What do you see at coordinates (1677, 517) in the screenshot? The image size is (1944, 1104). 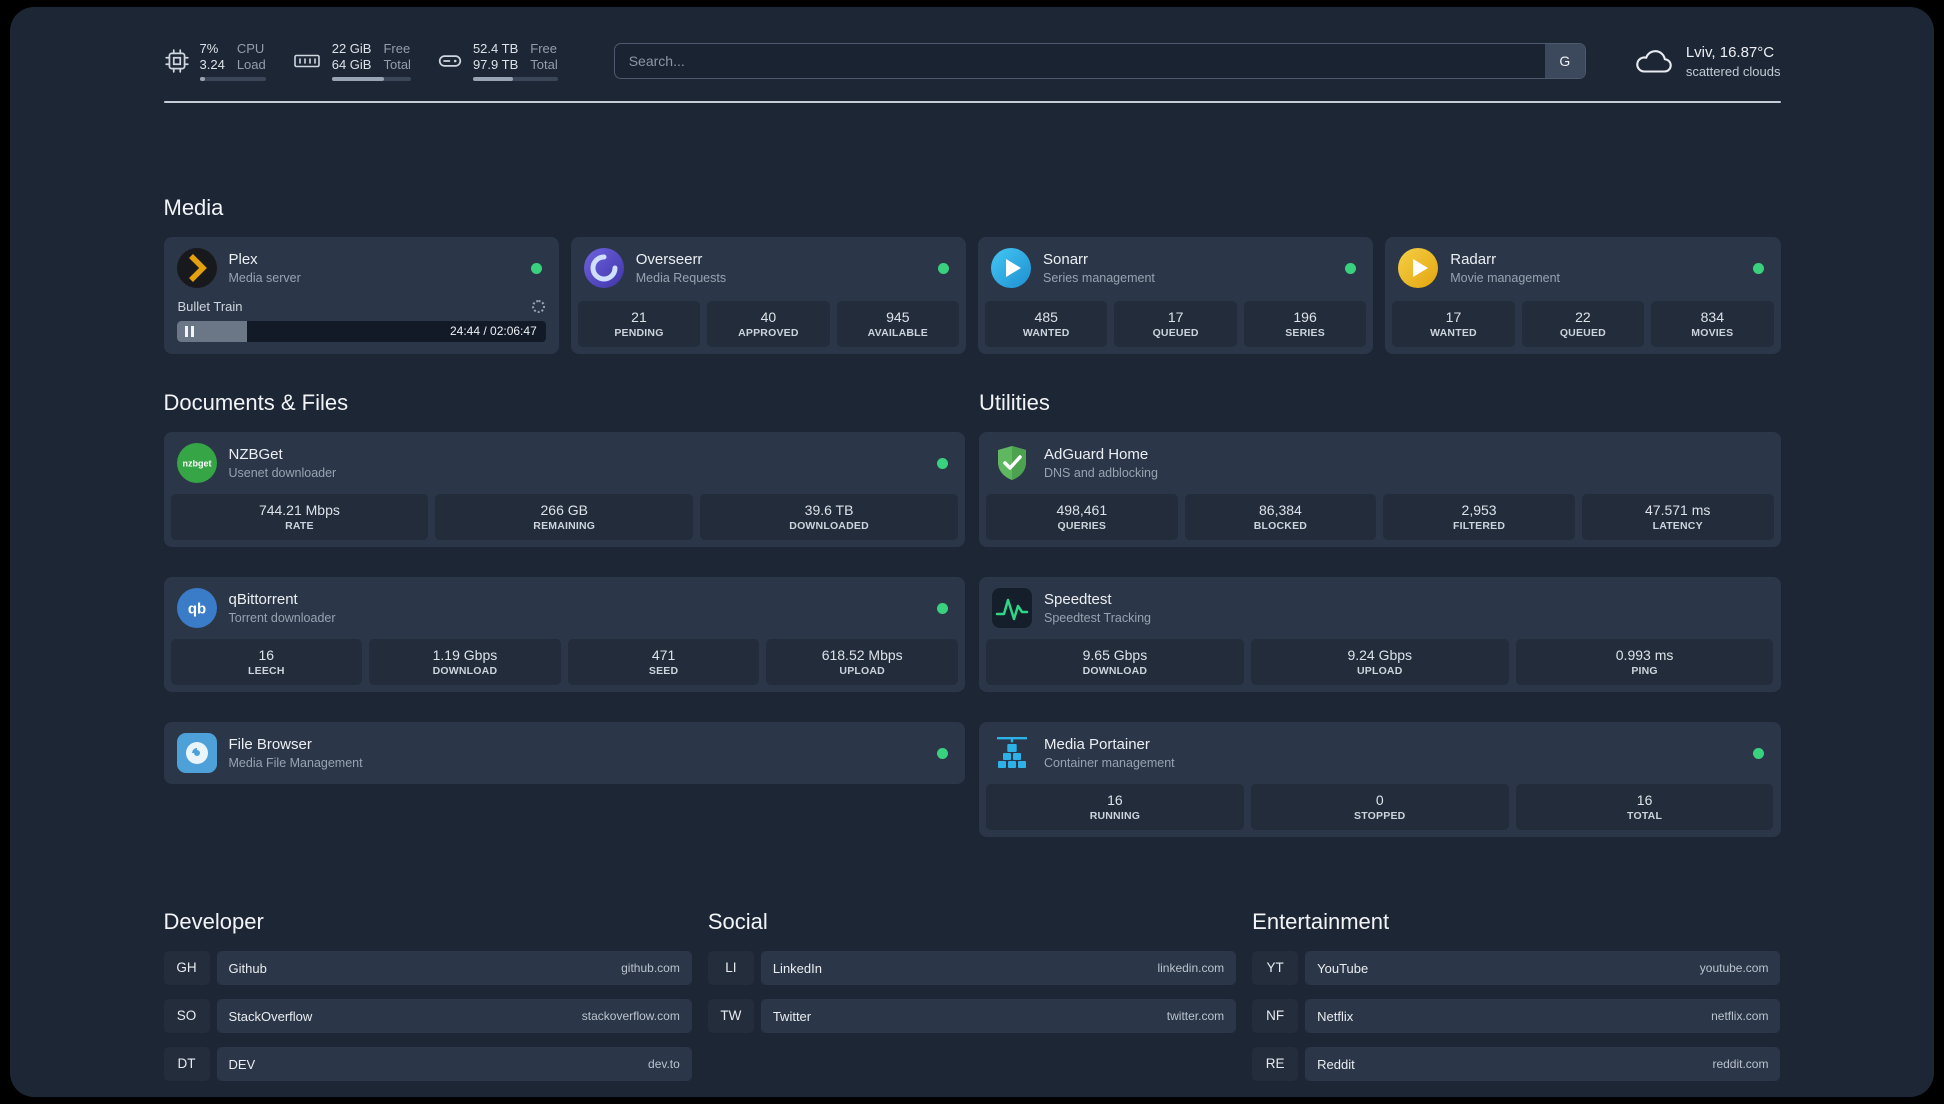 I see `stat-latency: 47.571 ms LATENCY` at bounding box center [1677, 517].